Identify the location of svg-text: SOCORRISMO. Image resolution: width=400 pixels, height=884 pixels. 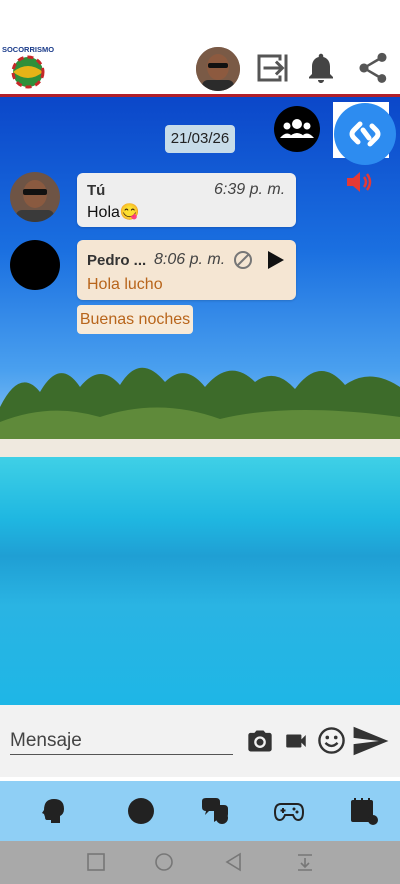
(28, 49).